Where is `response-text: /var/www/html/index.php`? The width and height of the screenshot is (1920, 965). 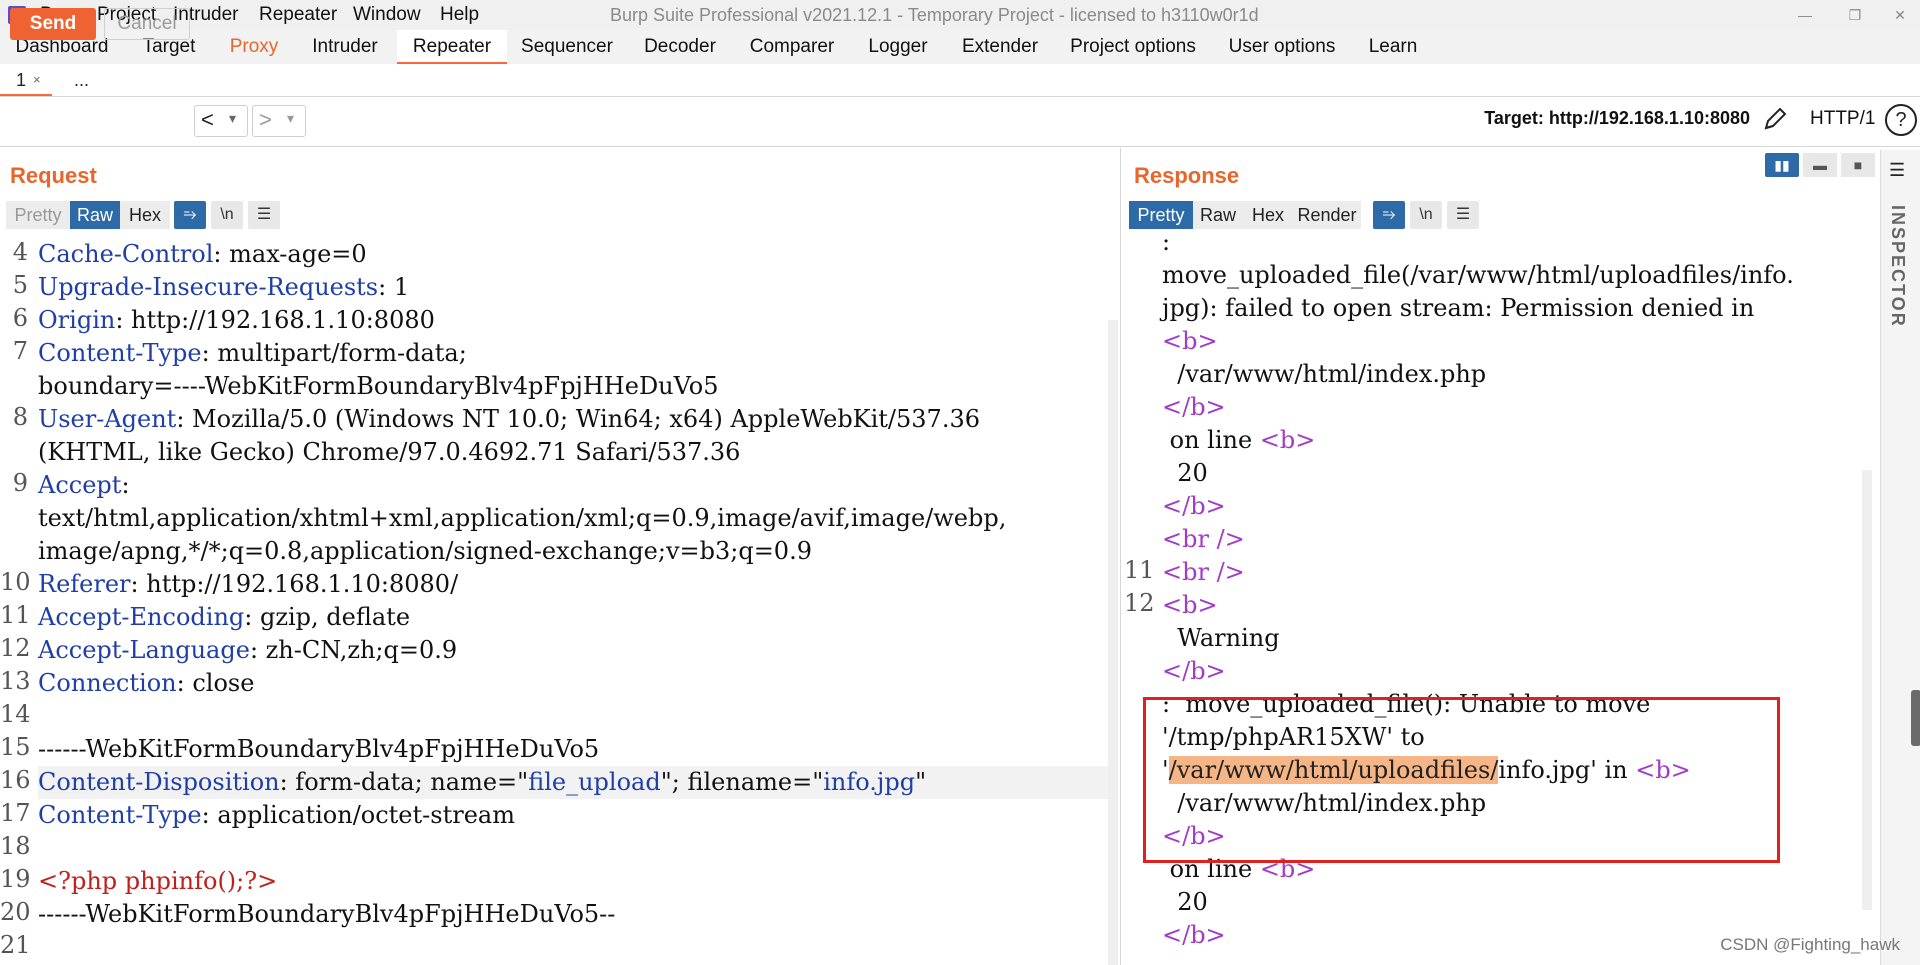
response-text: /var/www/html/index.php is located at coordinates (1324, 374).